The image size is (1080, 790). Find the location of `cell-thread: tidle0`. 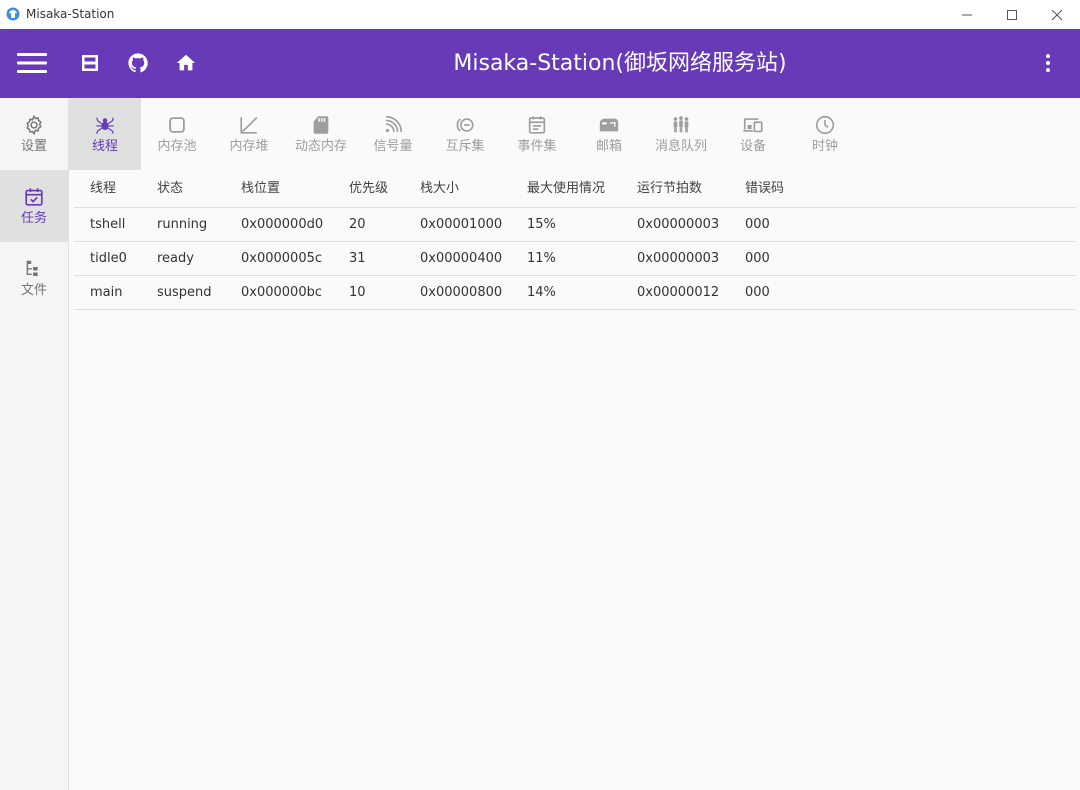

cell-thread: tidle0 is located at coordinates (108, 258).